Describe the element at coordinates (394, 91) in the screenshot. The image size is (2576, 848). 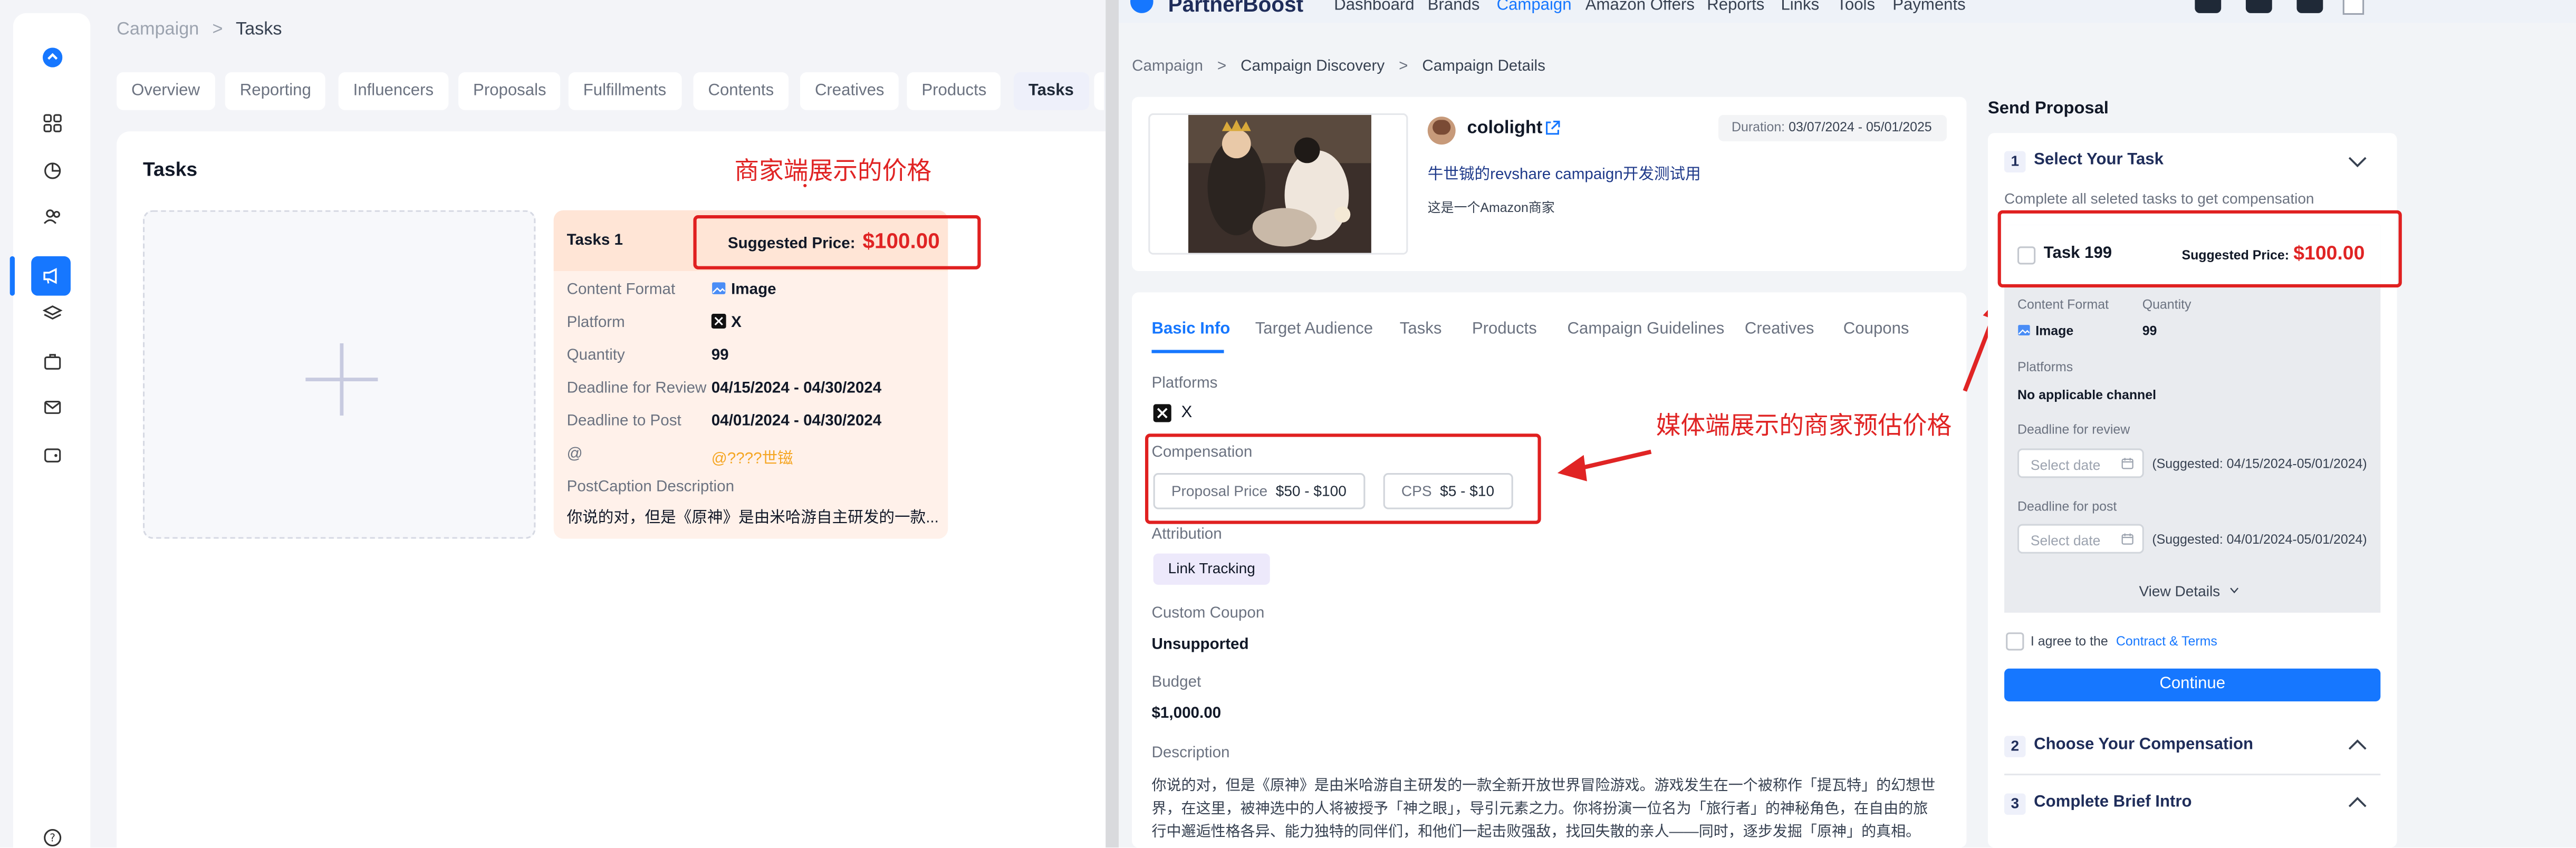
I see `tab-influencers: Influencers` at that location.